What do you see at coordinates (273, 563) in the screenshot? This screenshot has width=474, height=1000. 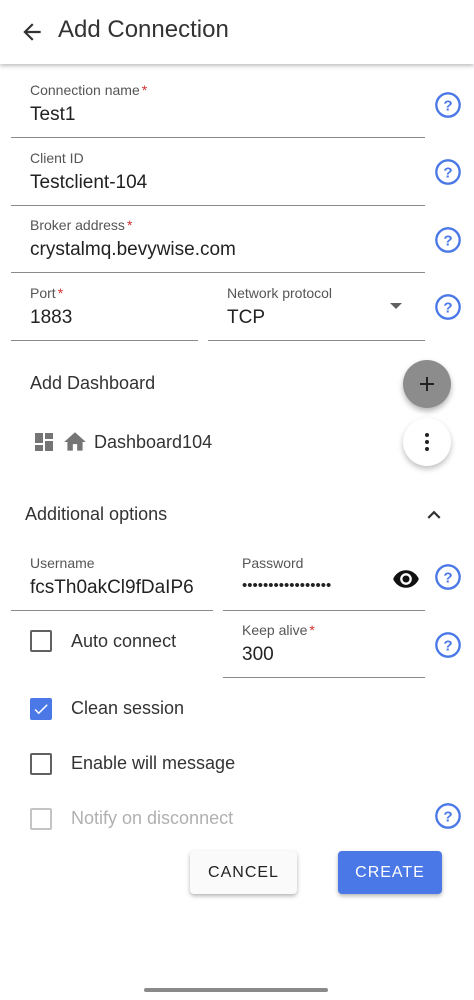 I see `password-label: Password` at bounding box center [273, 563].